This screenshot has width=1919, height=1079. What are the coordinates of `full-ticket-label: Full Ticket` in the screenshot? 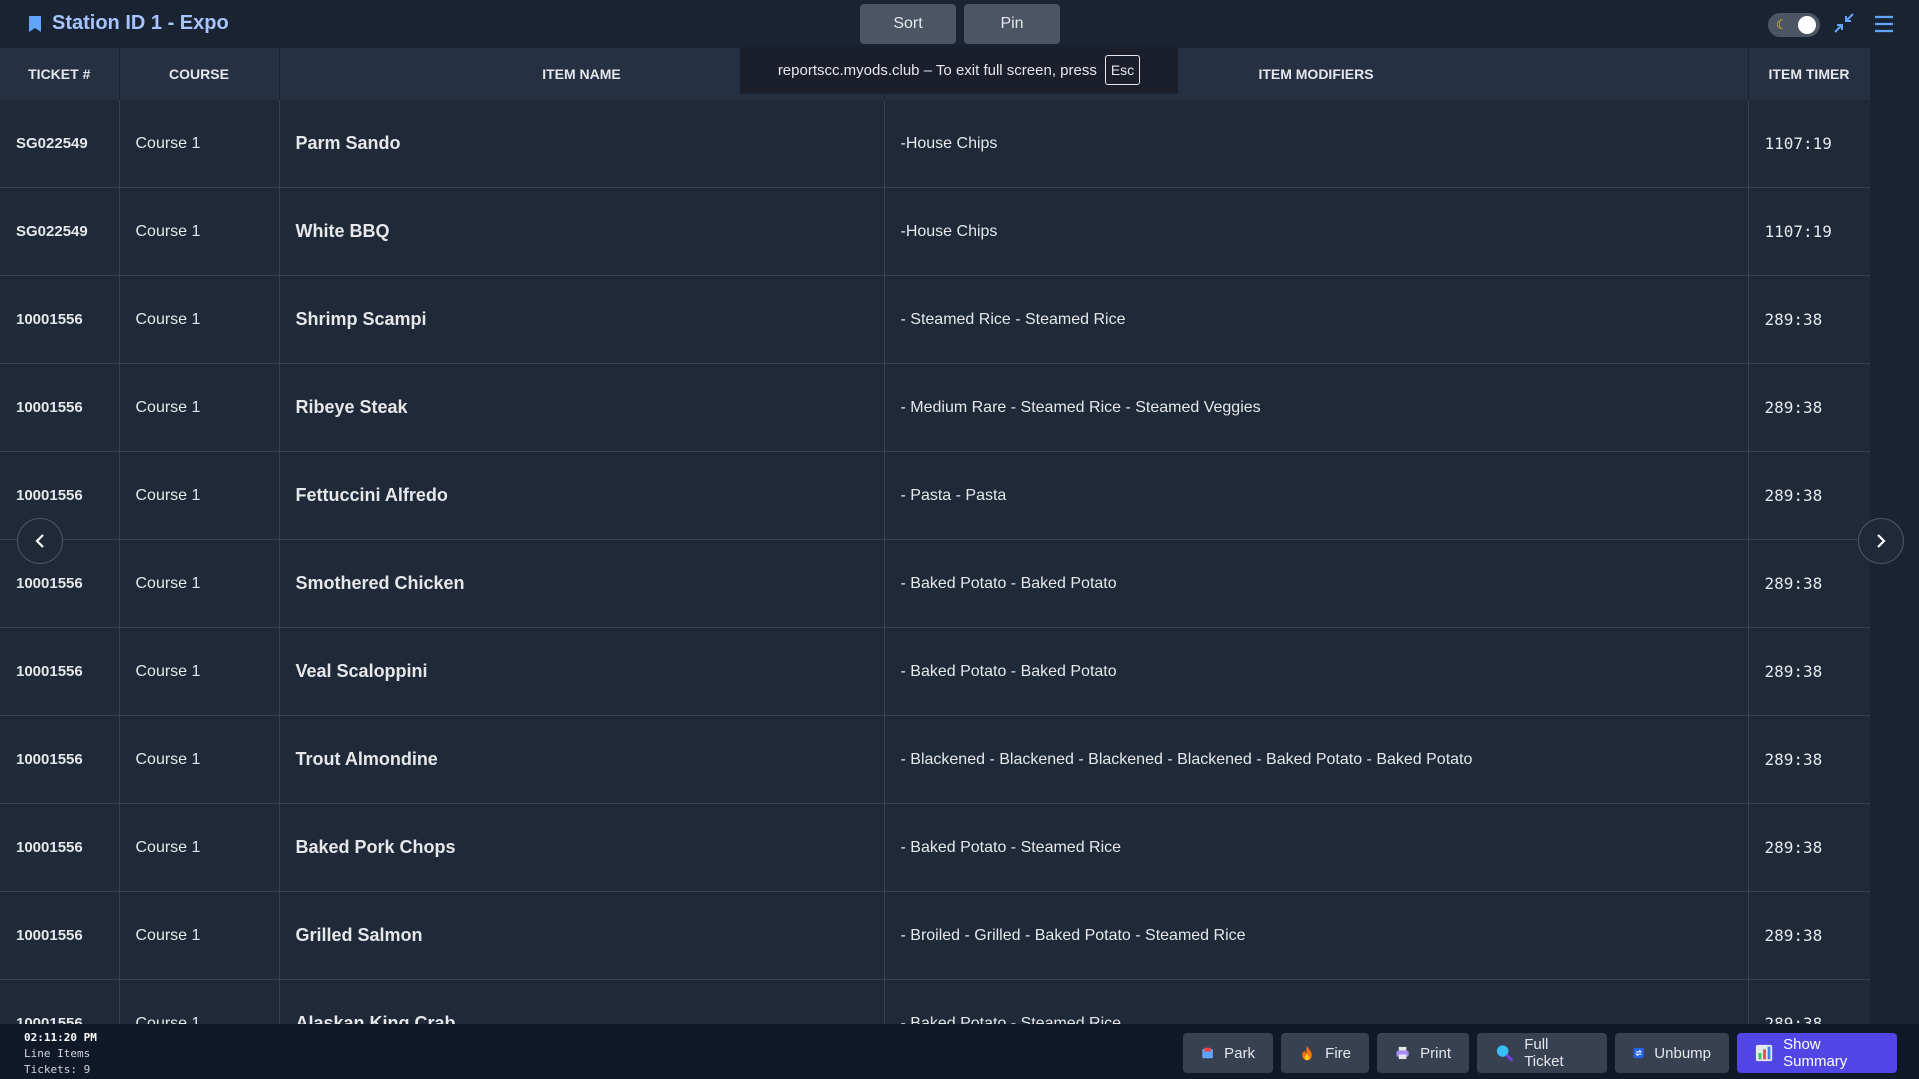 It's located at (1544, 1053).